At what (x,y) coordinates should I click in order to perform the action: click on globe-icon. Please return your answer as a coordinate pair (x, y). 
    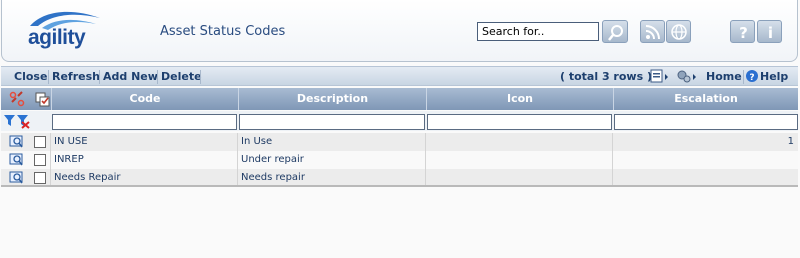
    Looking at the image, I should click on (679, 32).